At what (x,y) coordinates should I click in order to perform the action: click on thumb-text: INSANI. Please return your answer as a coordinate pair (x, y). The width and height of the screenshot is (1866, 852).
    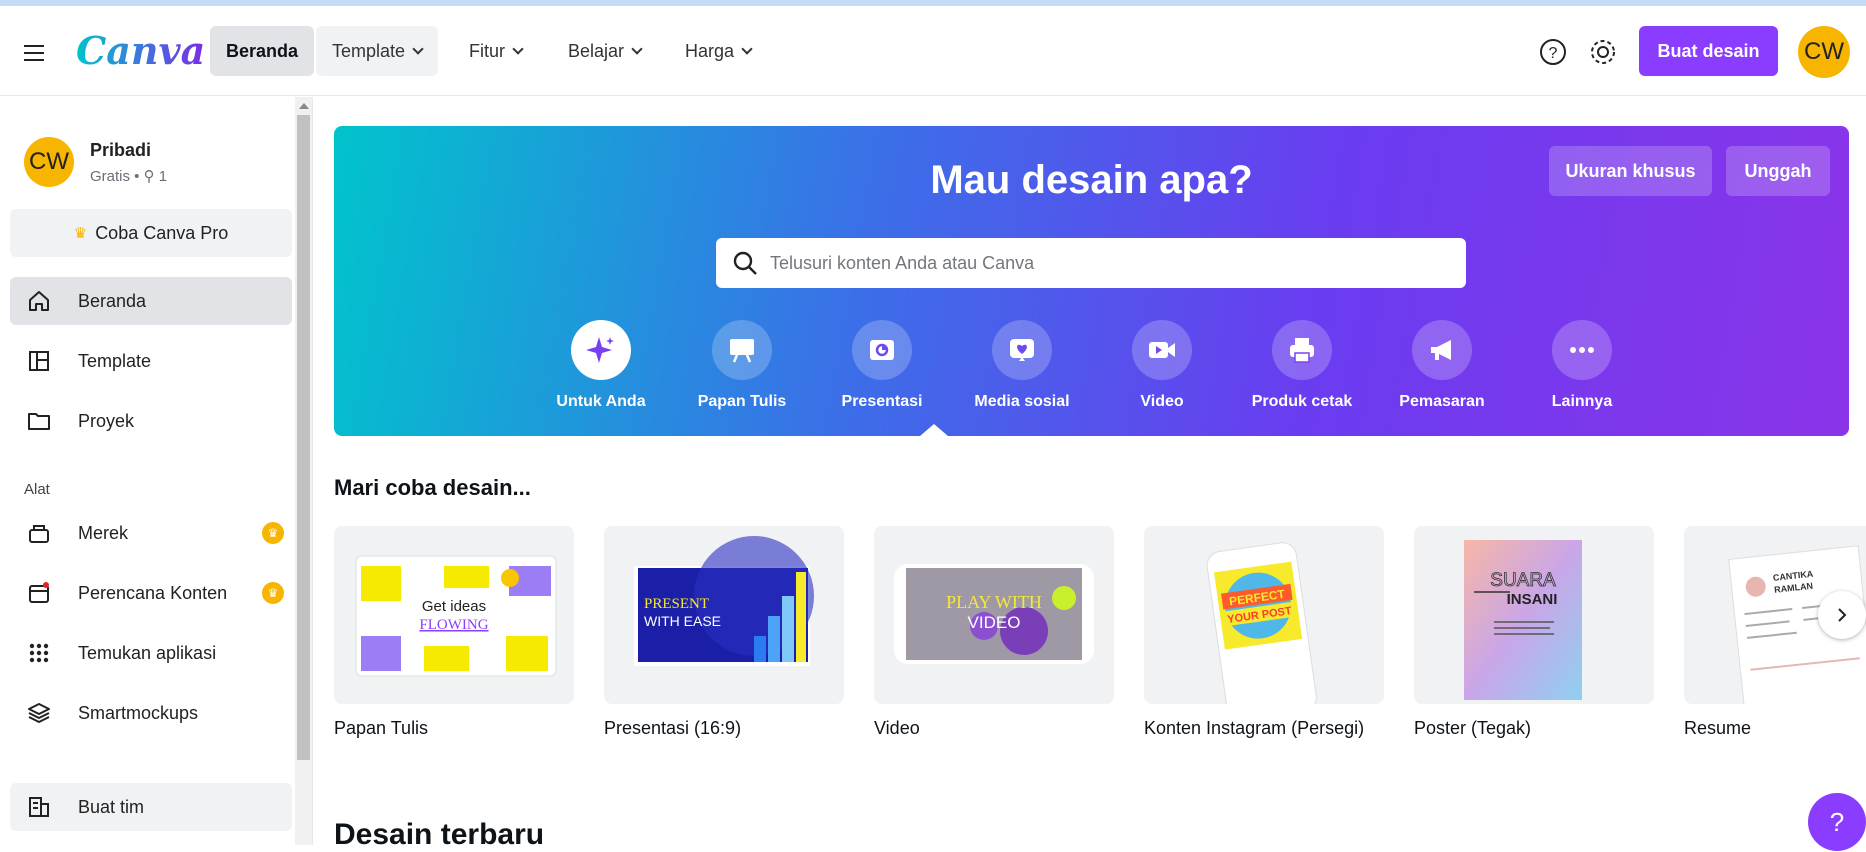
    Looking at the image, I should click on (1532, 599).